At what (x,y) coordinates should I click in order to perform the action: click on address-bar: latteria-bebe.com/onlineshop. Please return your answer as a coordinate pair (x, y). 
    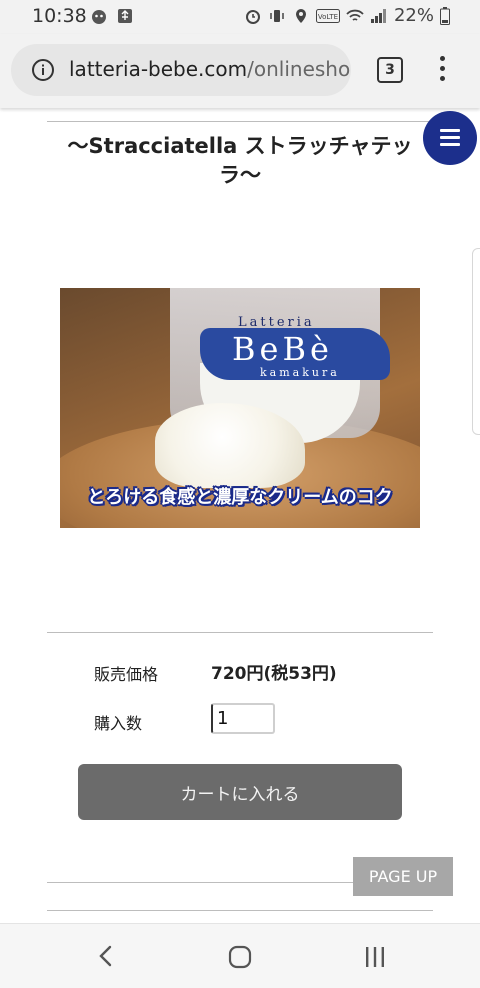
    Looking at the image, I should click on (181, 70).